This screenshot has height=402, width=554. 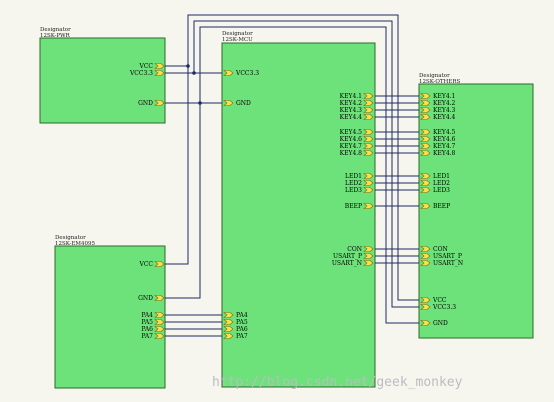 I want to click on others-port-key41-label: KEY4.1, so click(x=444, y=96).